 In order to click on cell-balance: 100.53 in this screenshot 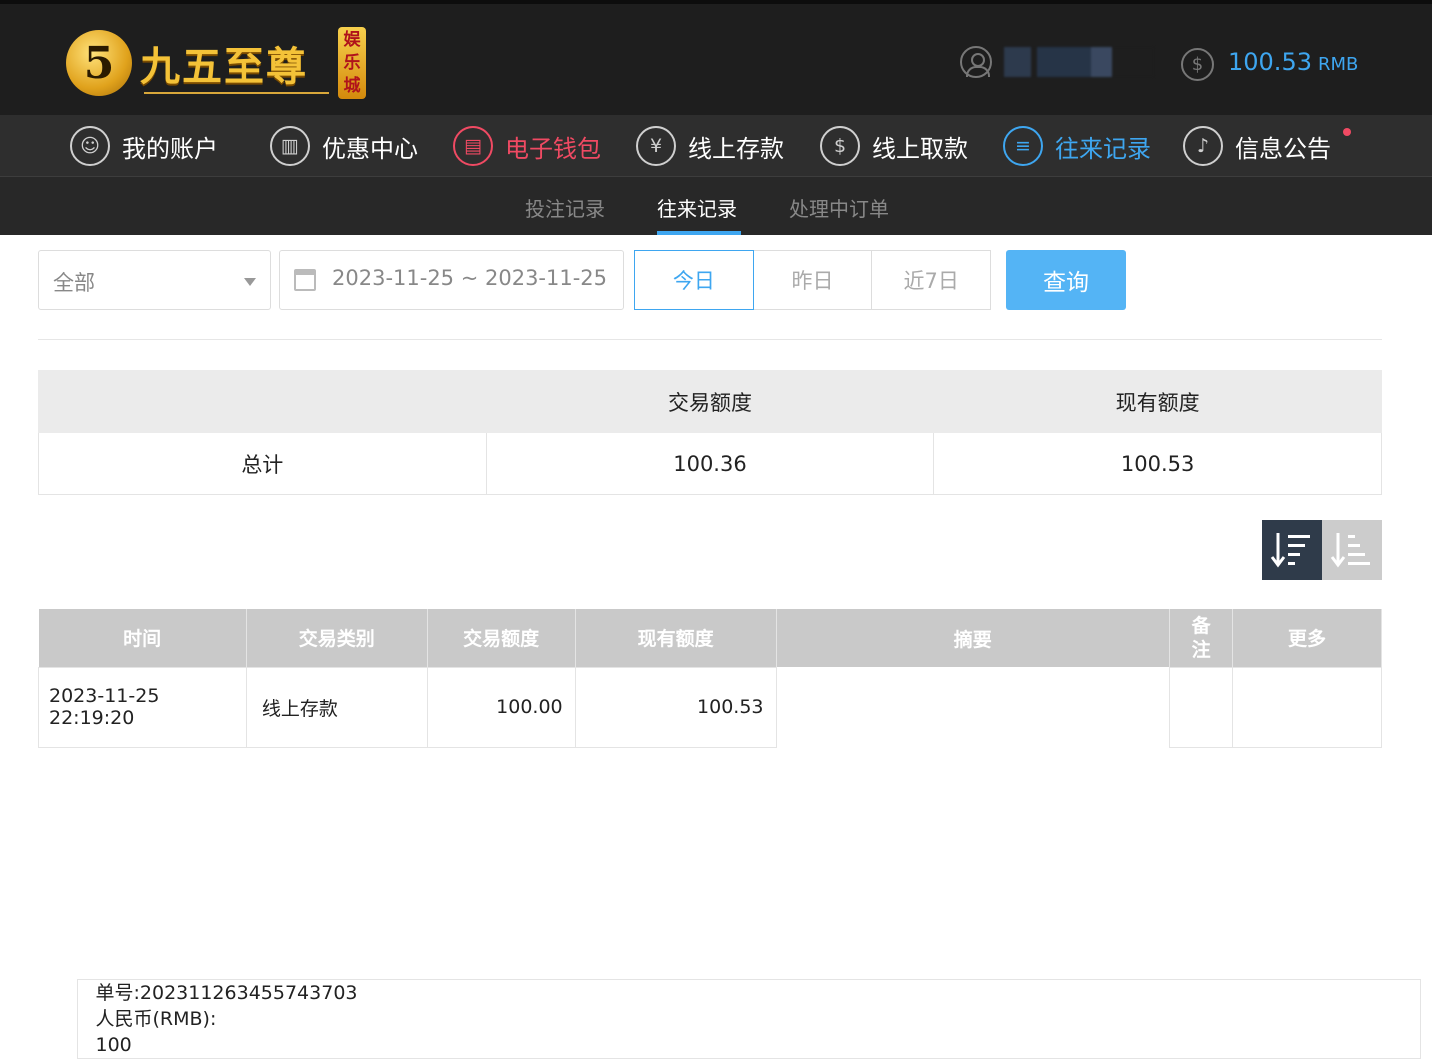, I will do `click(675, 707)`.